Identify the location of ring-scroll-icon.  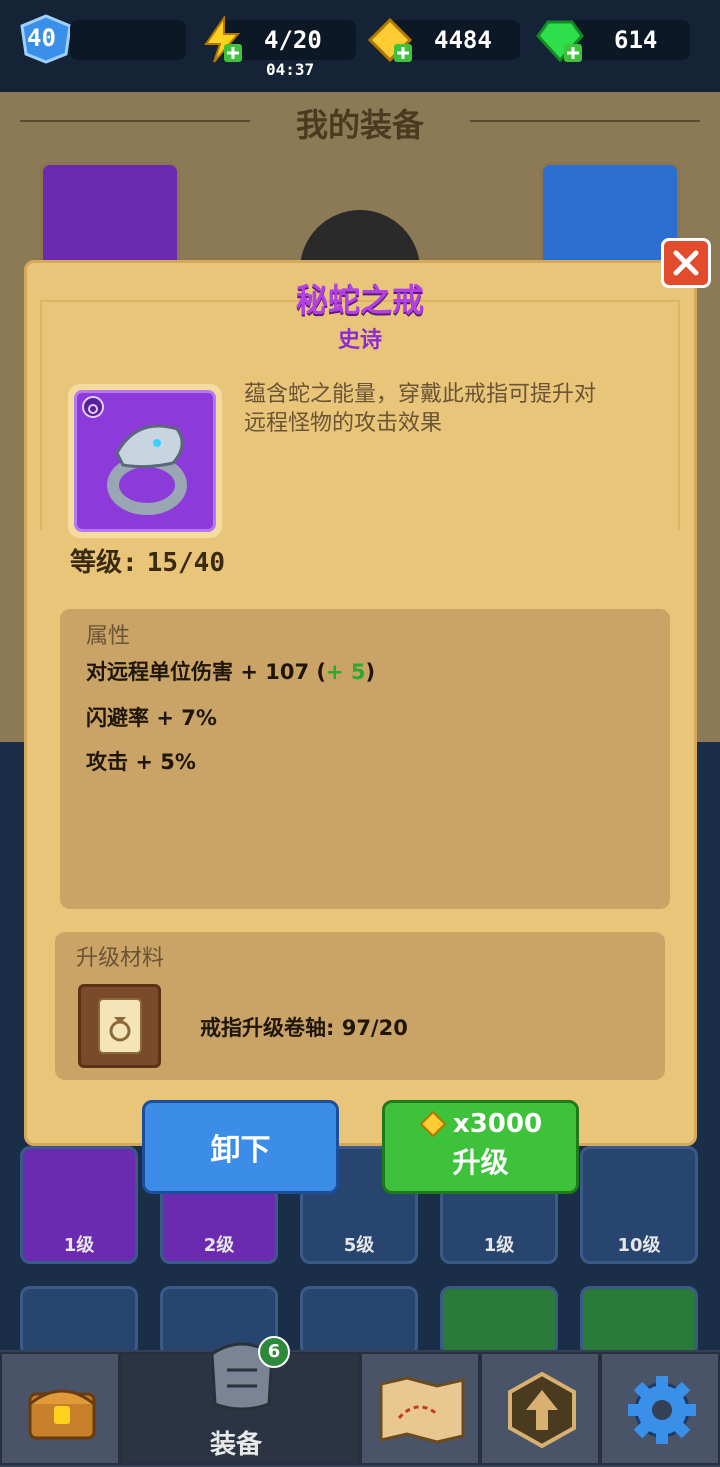
(119, 1026).